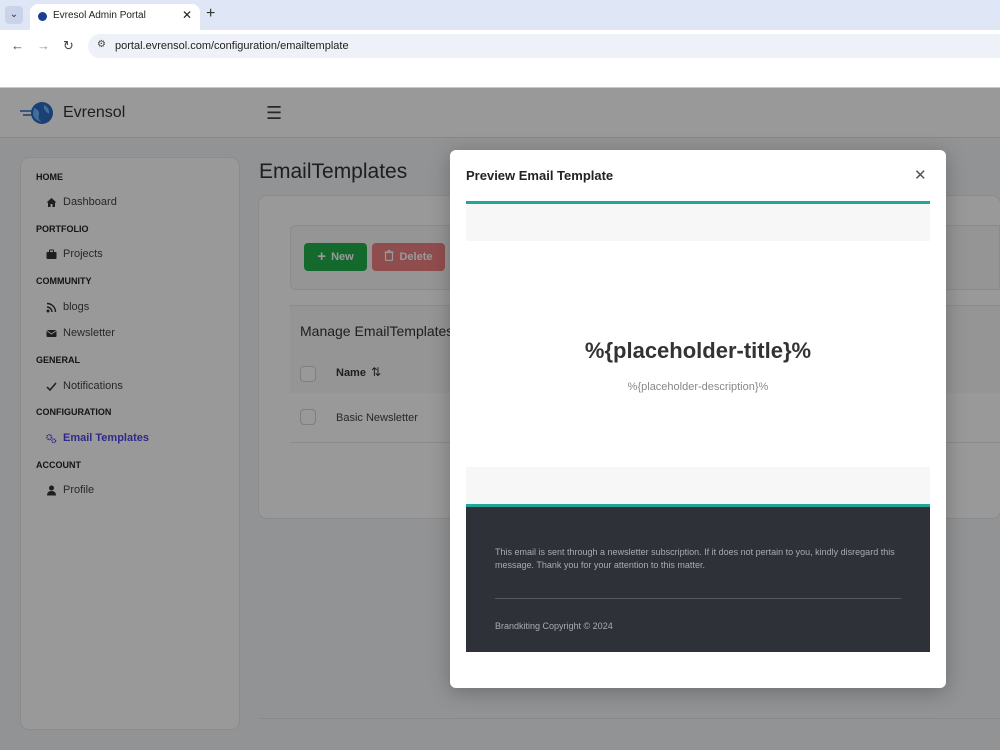  What do you see at coordinates (187, 15) in the screenshot?
I see `tab-close-icon: ✕` at bounding box center [187, 15].